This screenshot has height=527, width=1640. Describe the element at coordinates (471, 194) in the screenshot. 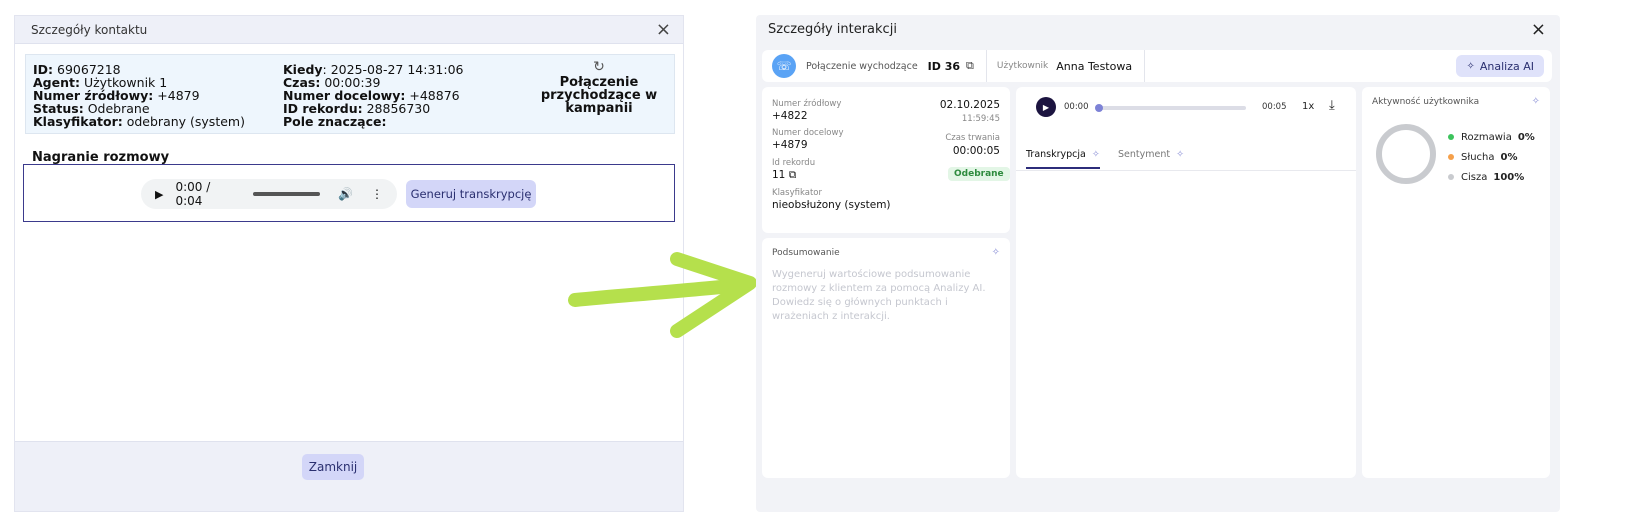

I see `generate-transcription-button: Generuj transkrypcję` at that location.